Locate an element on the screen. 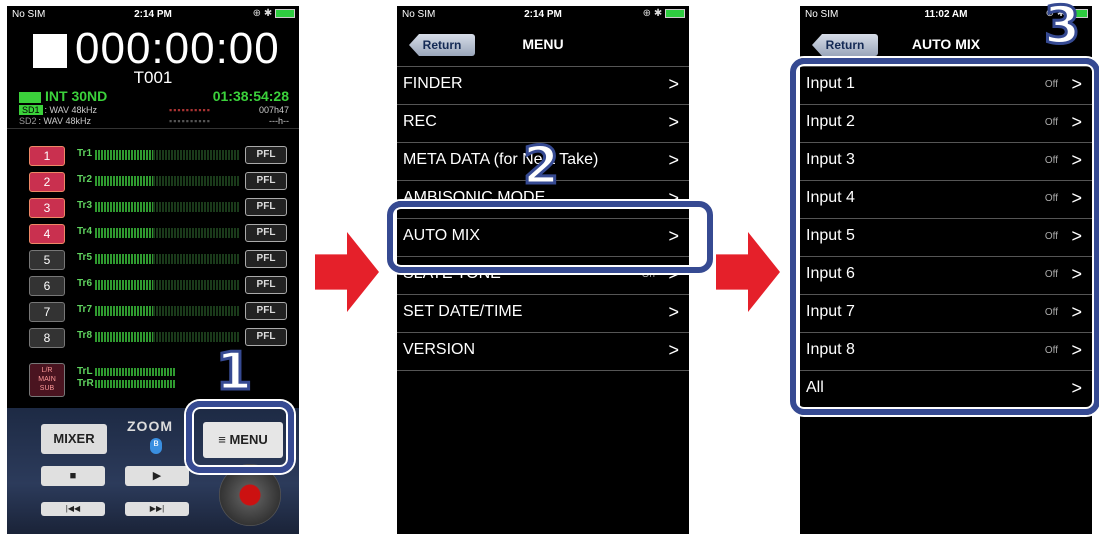  record-button is located at coordinates (250, 495).